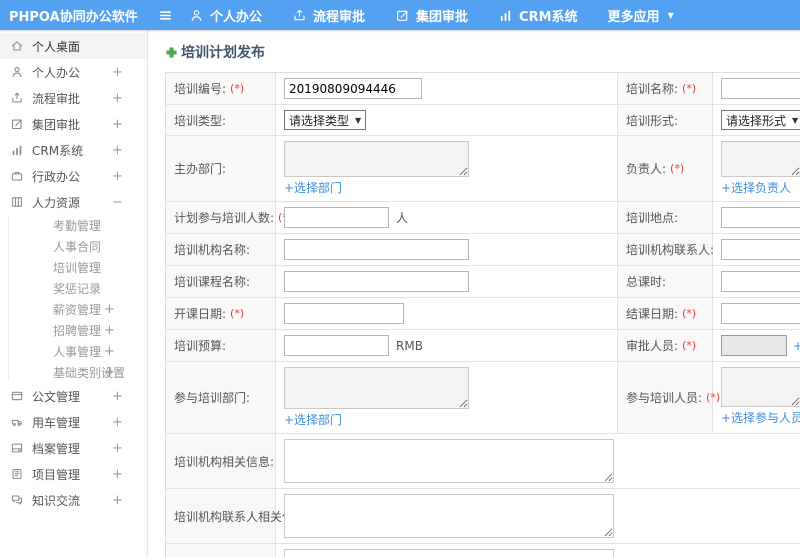  Describe the element at coordinates (73, 474) in the screenshot. I see `sidebar-item-project-management: 项目管理 +` at that location.